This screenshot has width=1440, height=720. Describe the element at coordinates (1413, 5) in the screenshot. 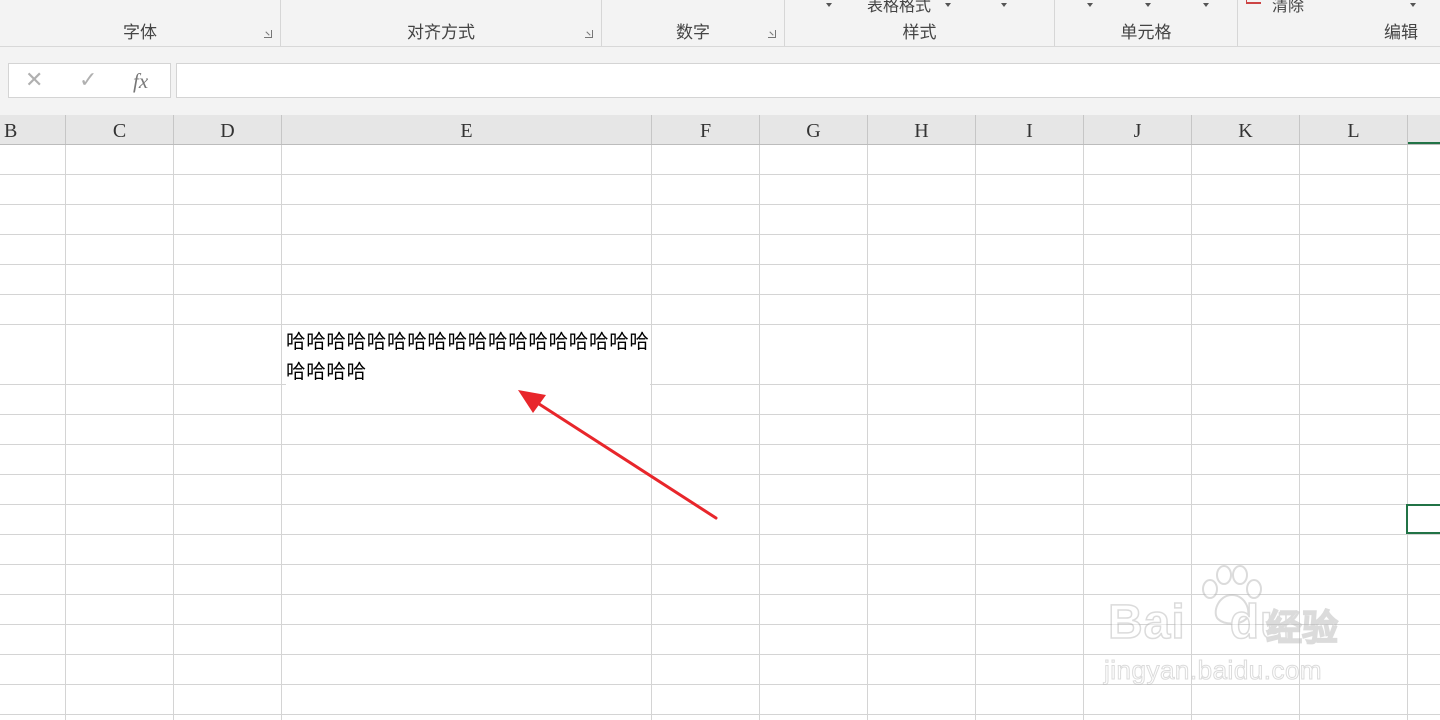

I see `clear-dropdown-icon` at that location.